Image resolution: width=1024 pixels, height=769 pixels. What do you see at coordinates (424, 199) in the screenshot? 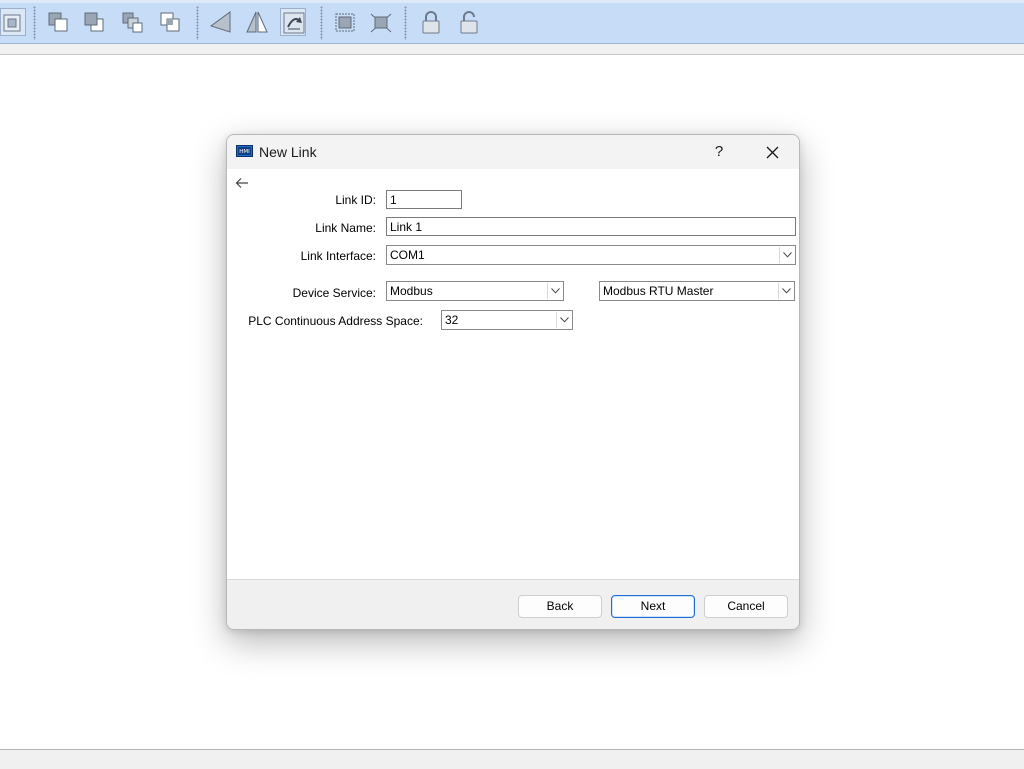
I see `link-id-input` at bounding box center [424, 199].